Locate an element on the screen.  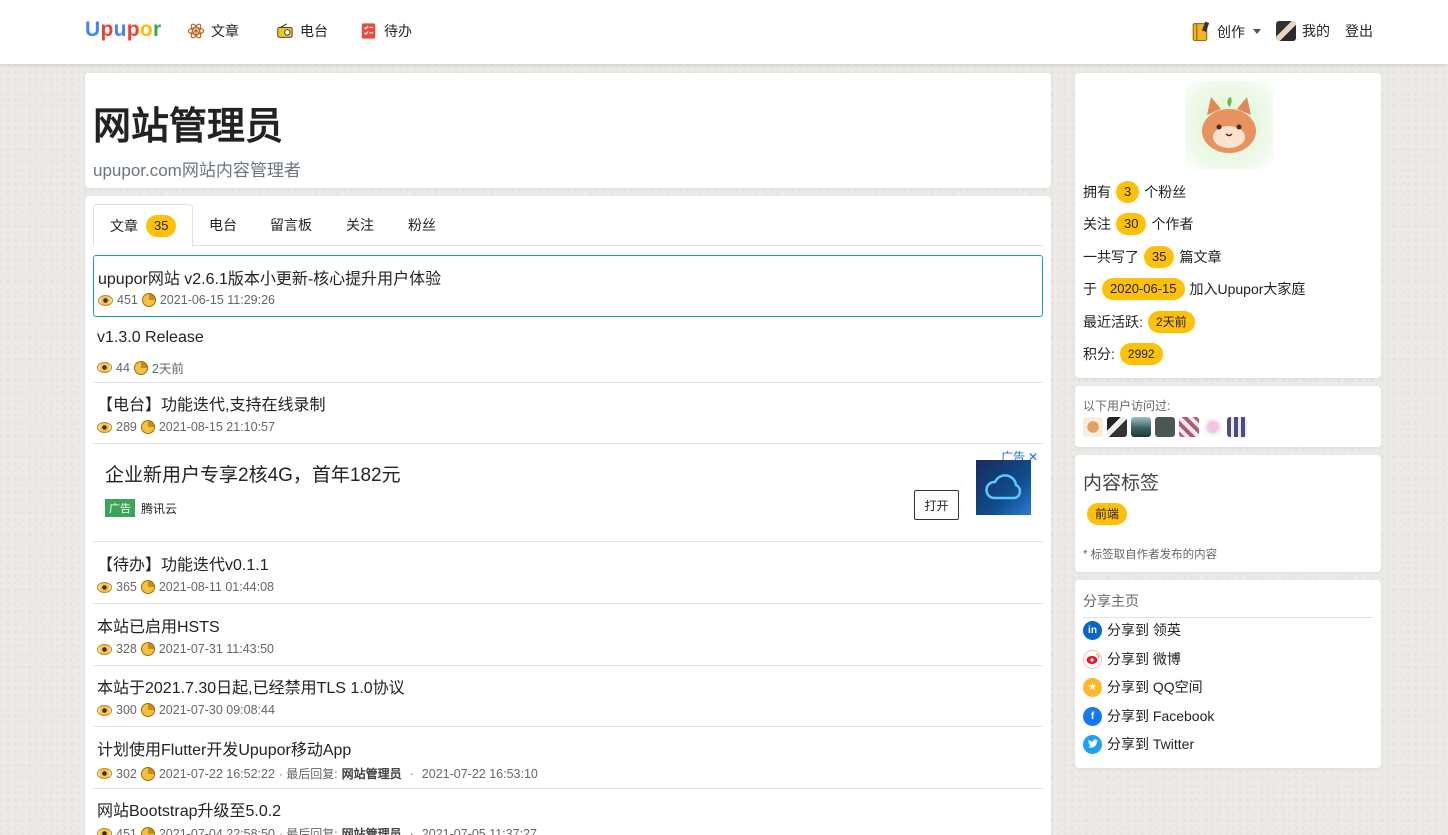
articles-stat: 一共写了 35 篇文章 is located at coordinates (1152, 257).